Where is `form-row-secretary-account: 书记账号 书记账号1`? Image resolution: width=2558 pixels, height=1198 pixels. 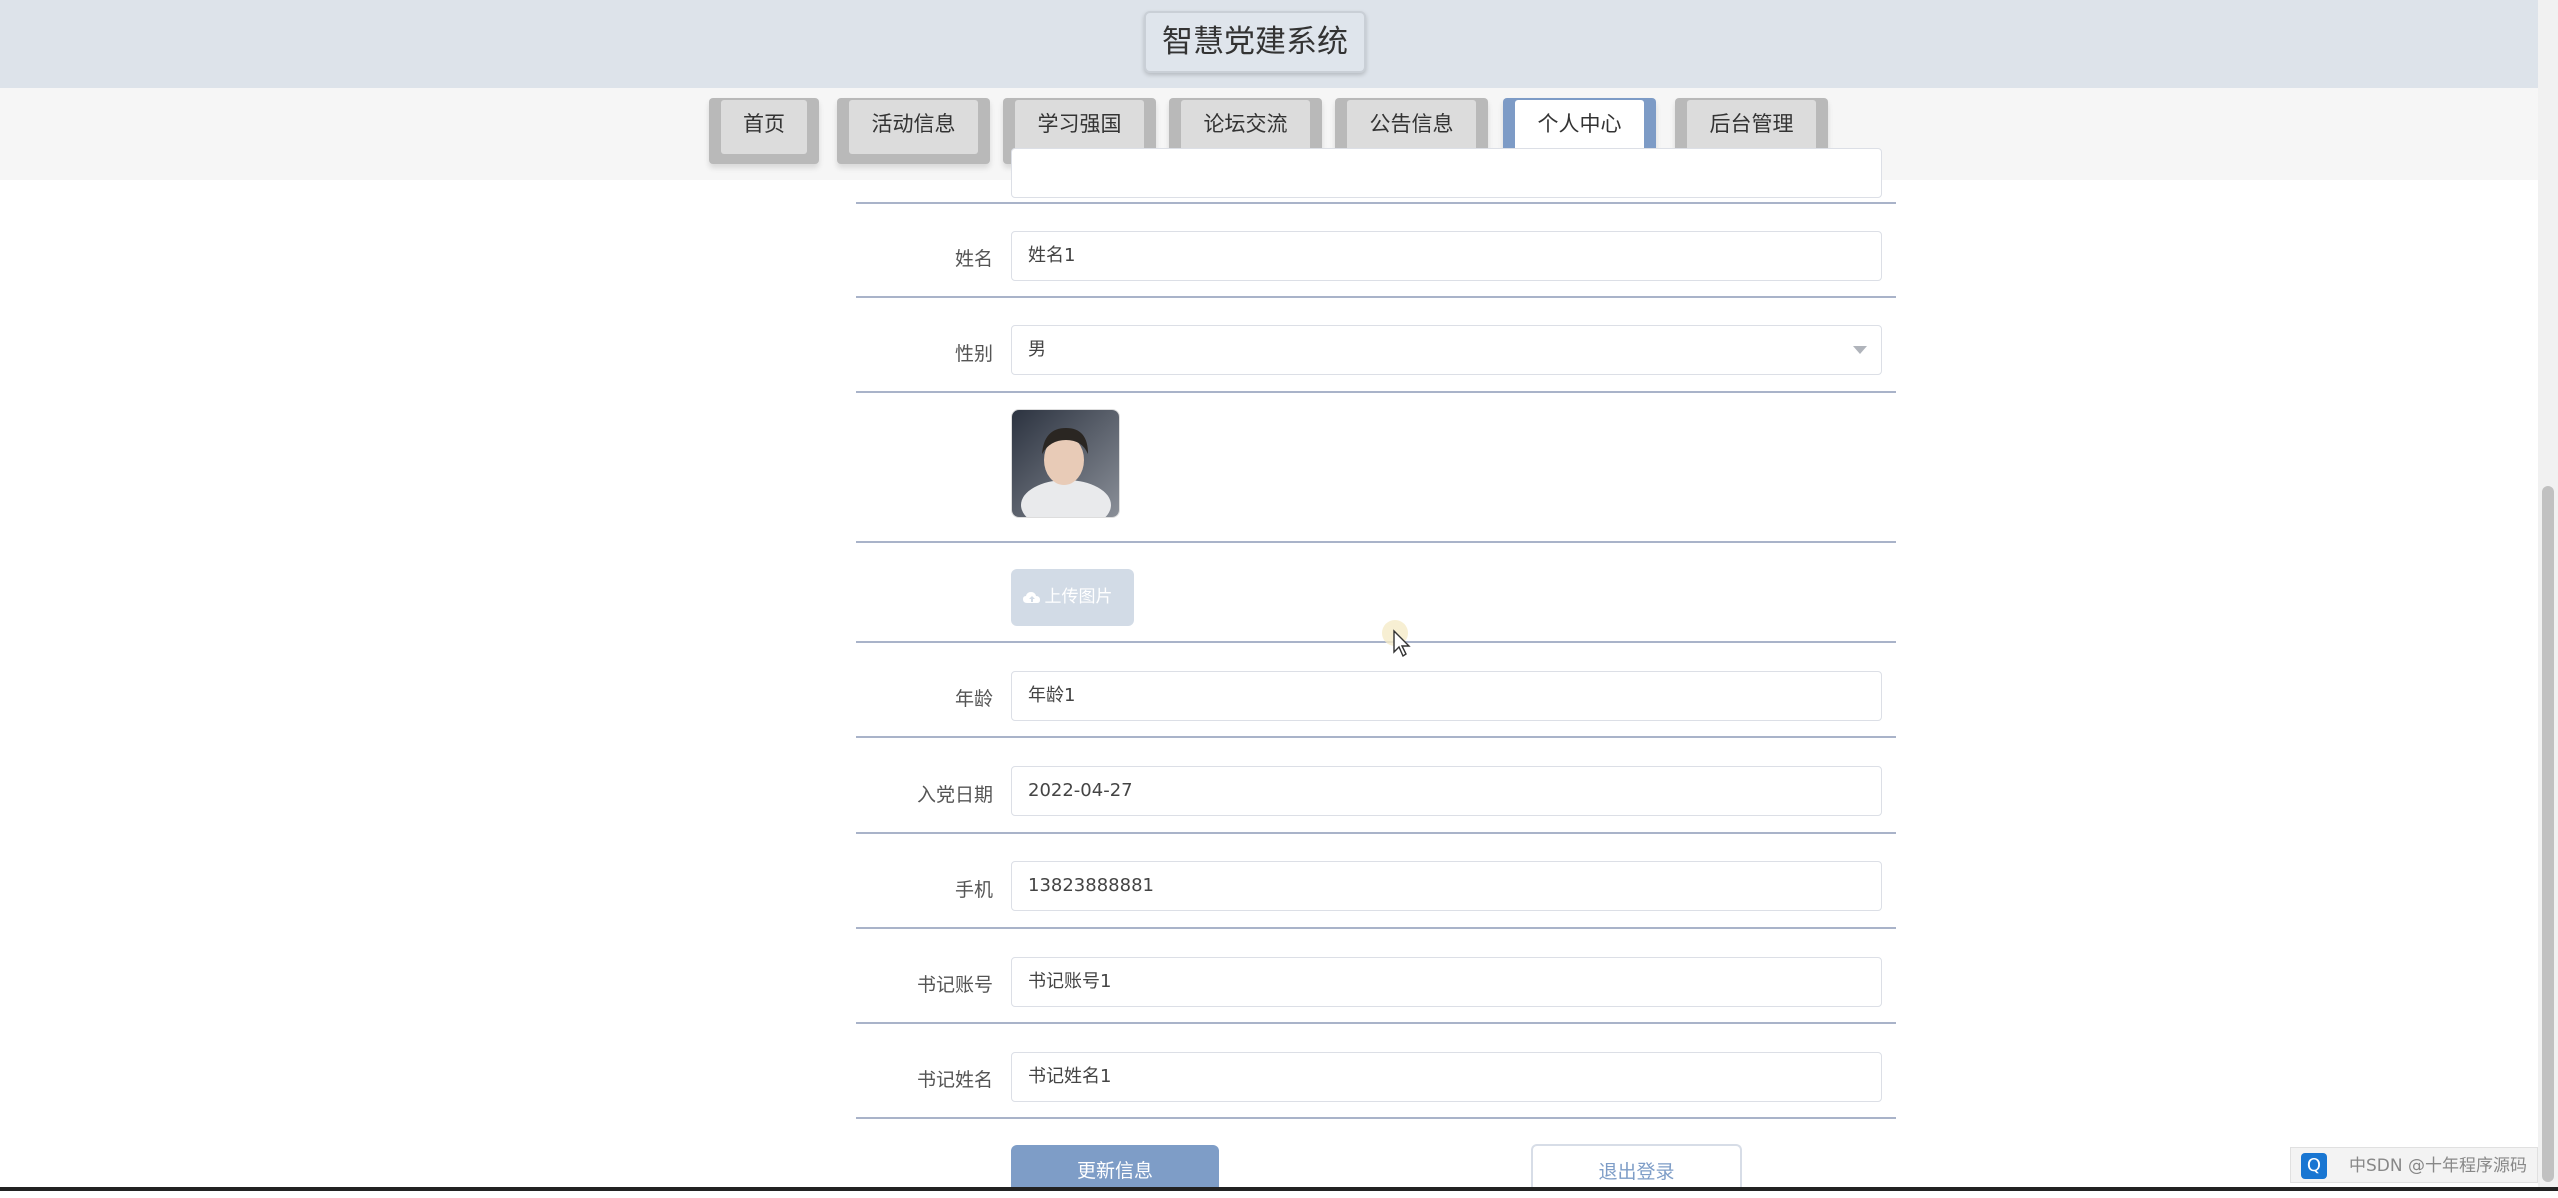 form-row-secretary-account: 书记账号 书记账号1 is located at coordinates (1376, 976).